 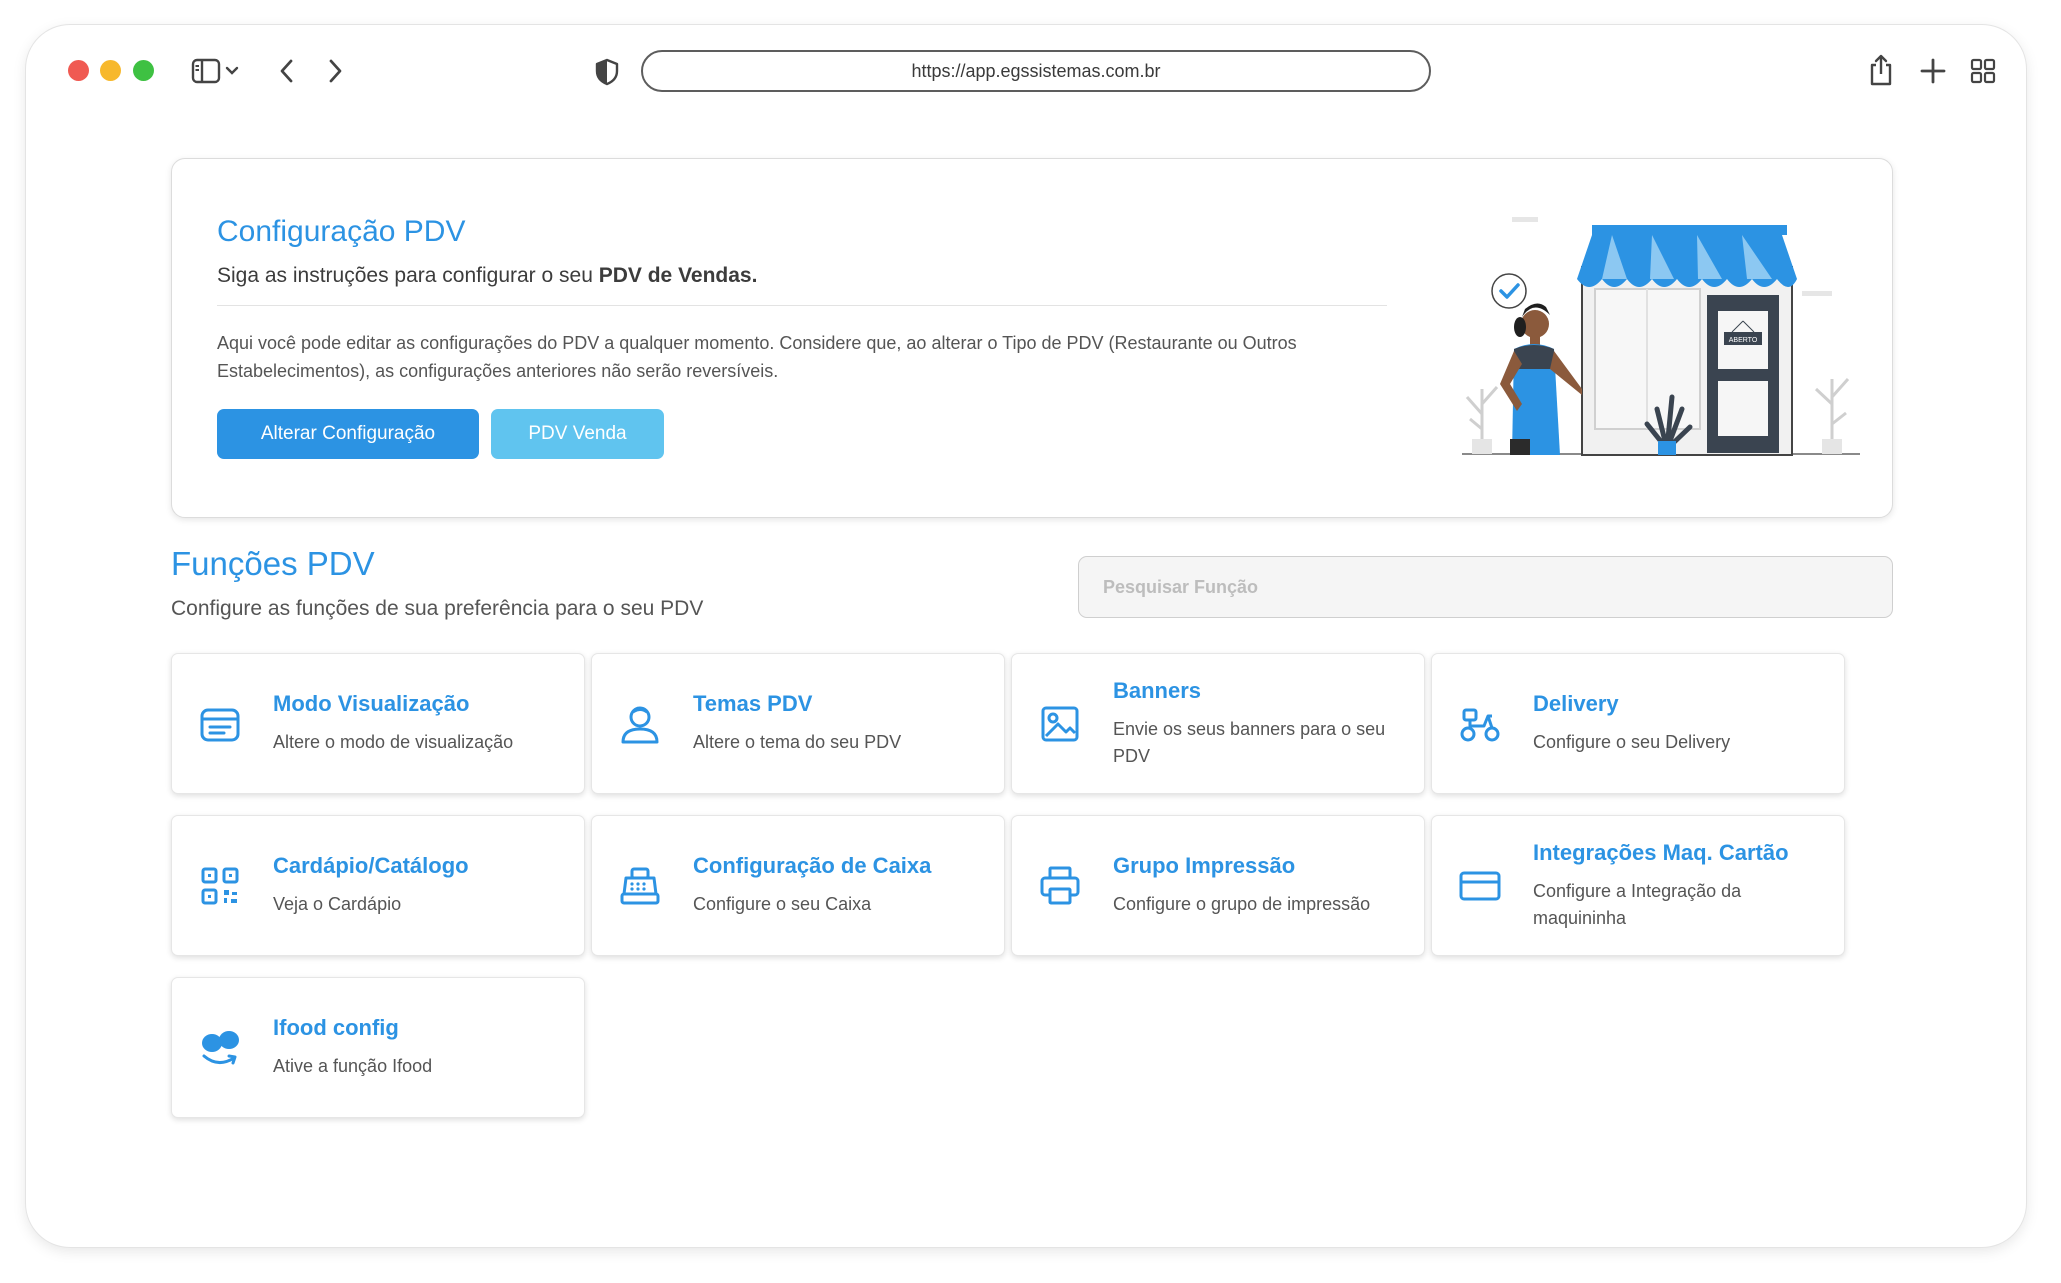 What do you see at coordinates (782, 904) in the screenshot?
I see `card-description: Configure o seu Caixa` at bounding box center [782, 904].